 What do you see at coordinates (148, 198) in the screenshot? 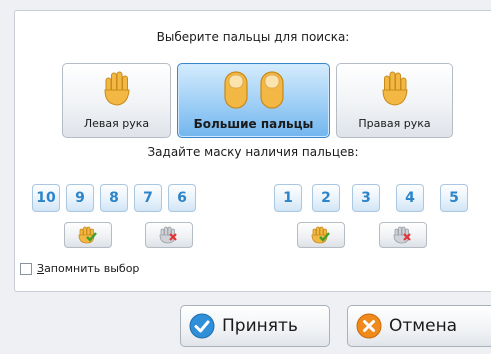
I see `finger-button-7: 7` at bounding box center [148, 198].